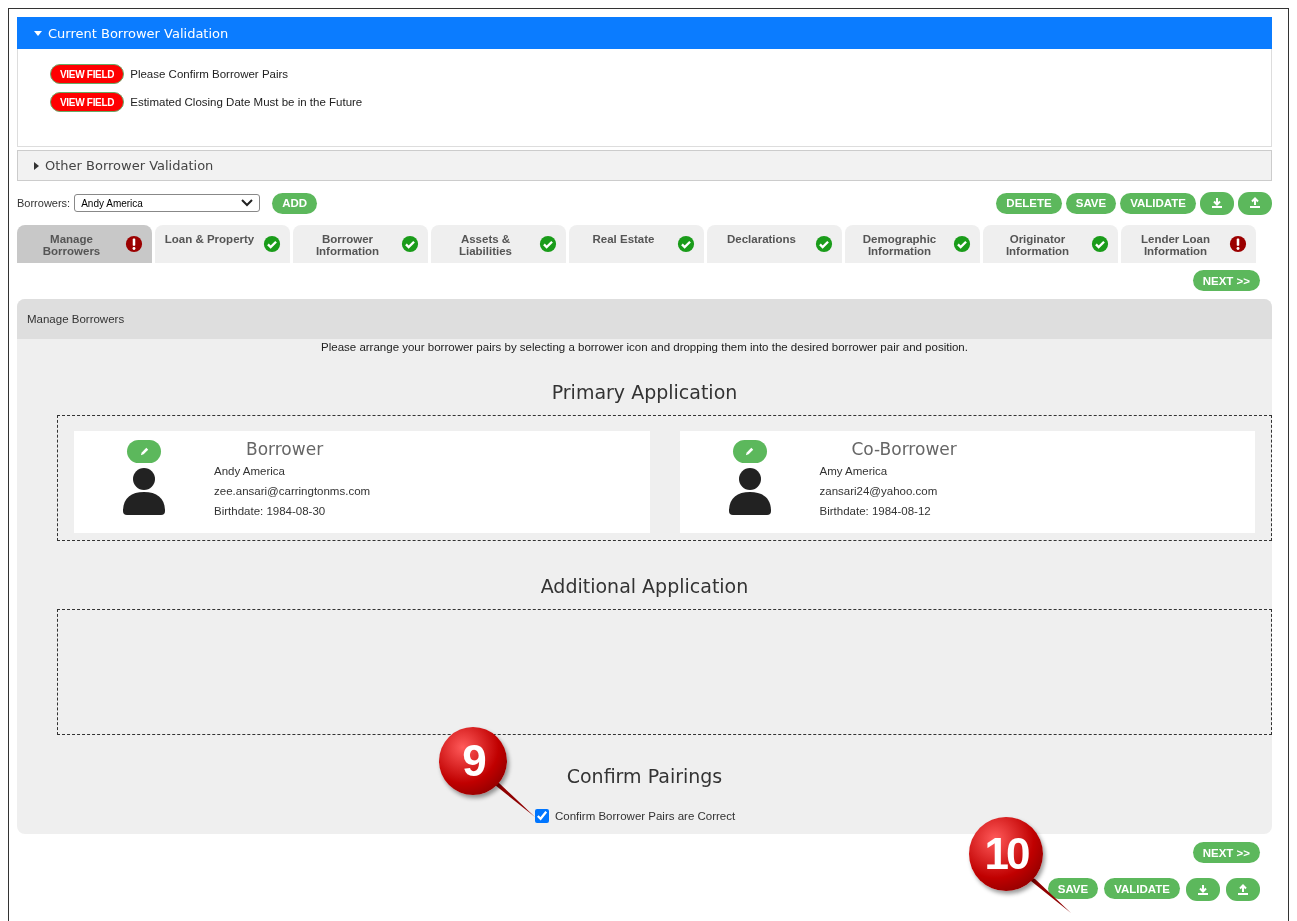  Describe the element at coordinates (167, 203) in the screenshot. I see `borrower-dropdown: Andy America` at that location.